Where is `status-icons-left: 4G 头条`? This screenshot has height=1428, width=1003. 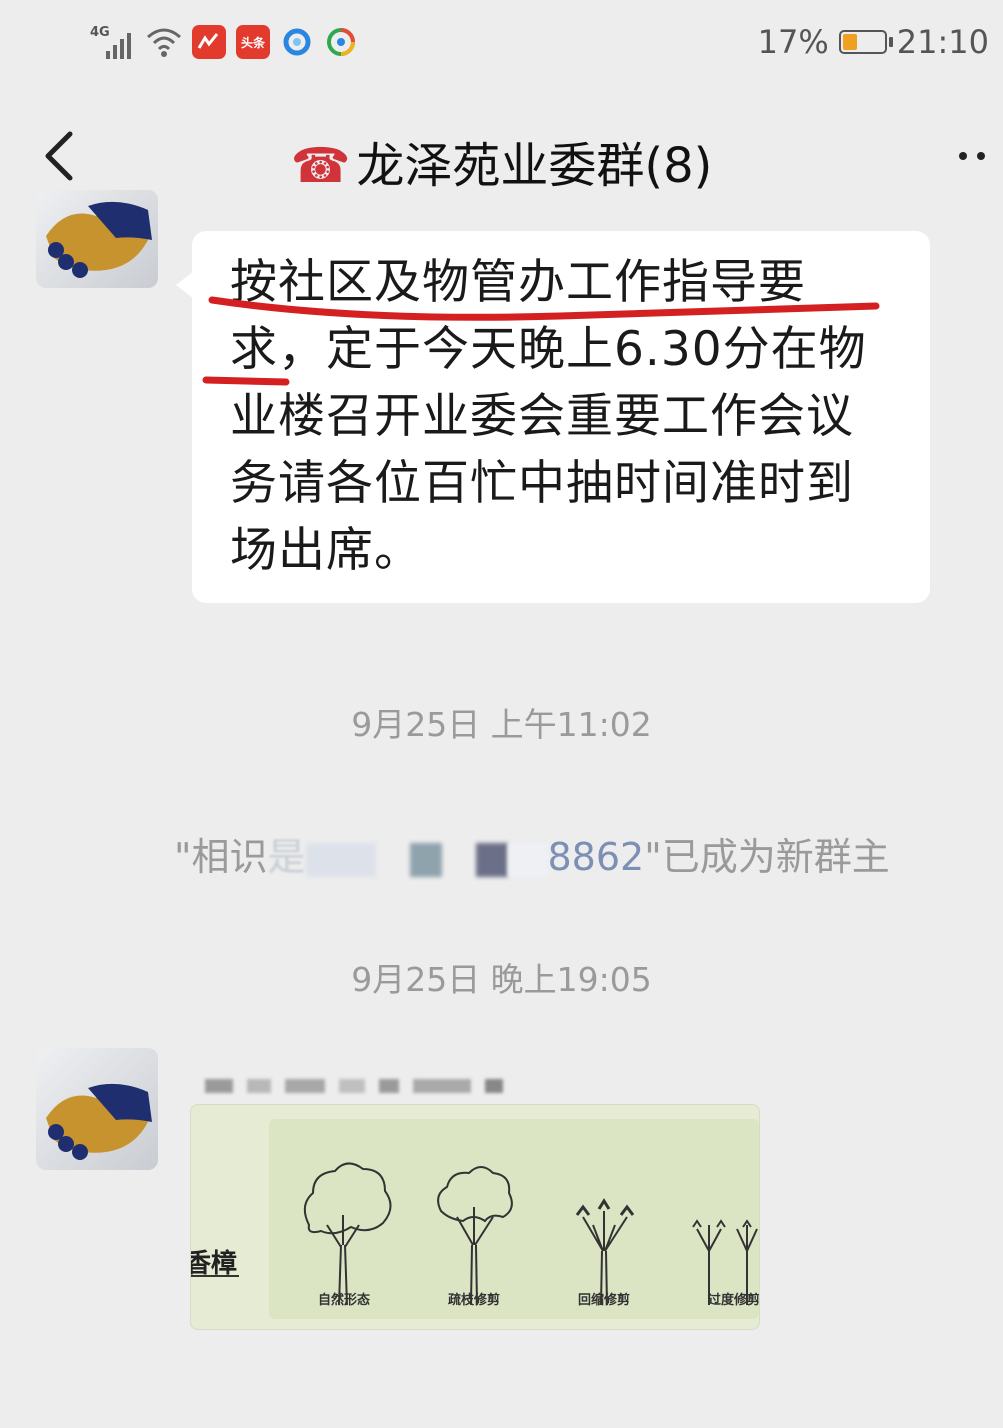
status-icons-left: 4G 头条 is located at coordinates (224, 42).